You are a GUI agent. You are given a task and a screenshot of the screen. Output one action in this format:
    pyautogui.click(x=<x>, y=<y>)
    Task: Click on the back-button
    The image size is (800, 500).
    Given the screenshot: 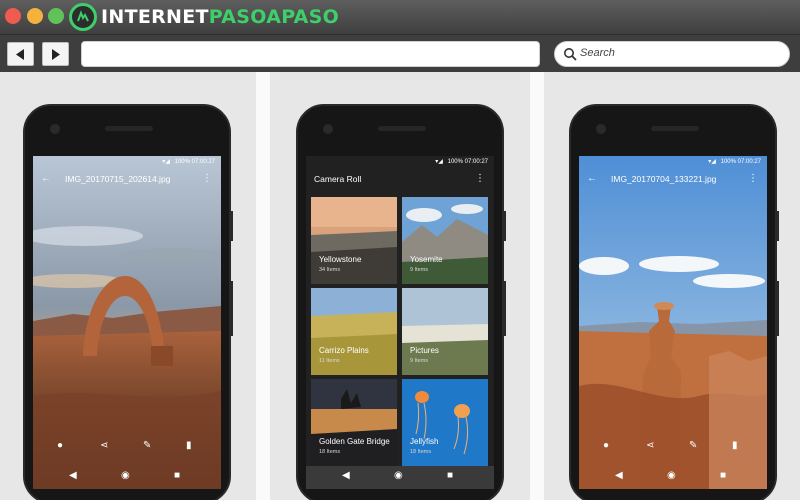 What is the action you would take?
    pyautogui.click(x=20, y=54)
    